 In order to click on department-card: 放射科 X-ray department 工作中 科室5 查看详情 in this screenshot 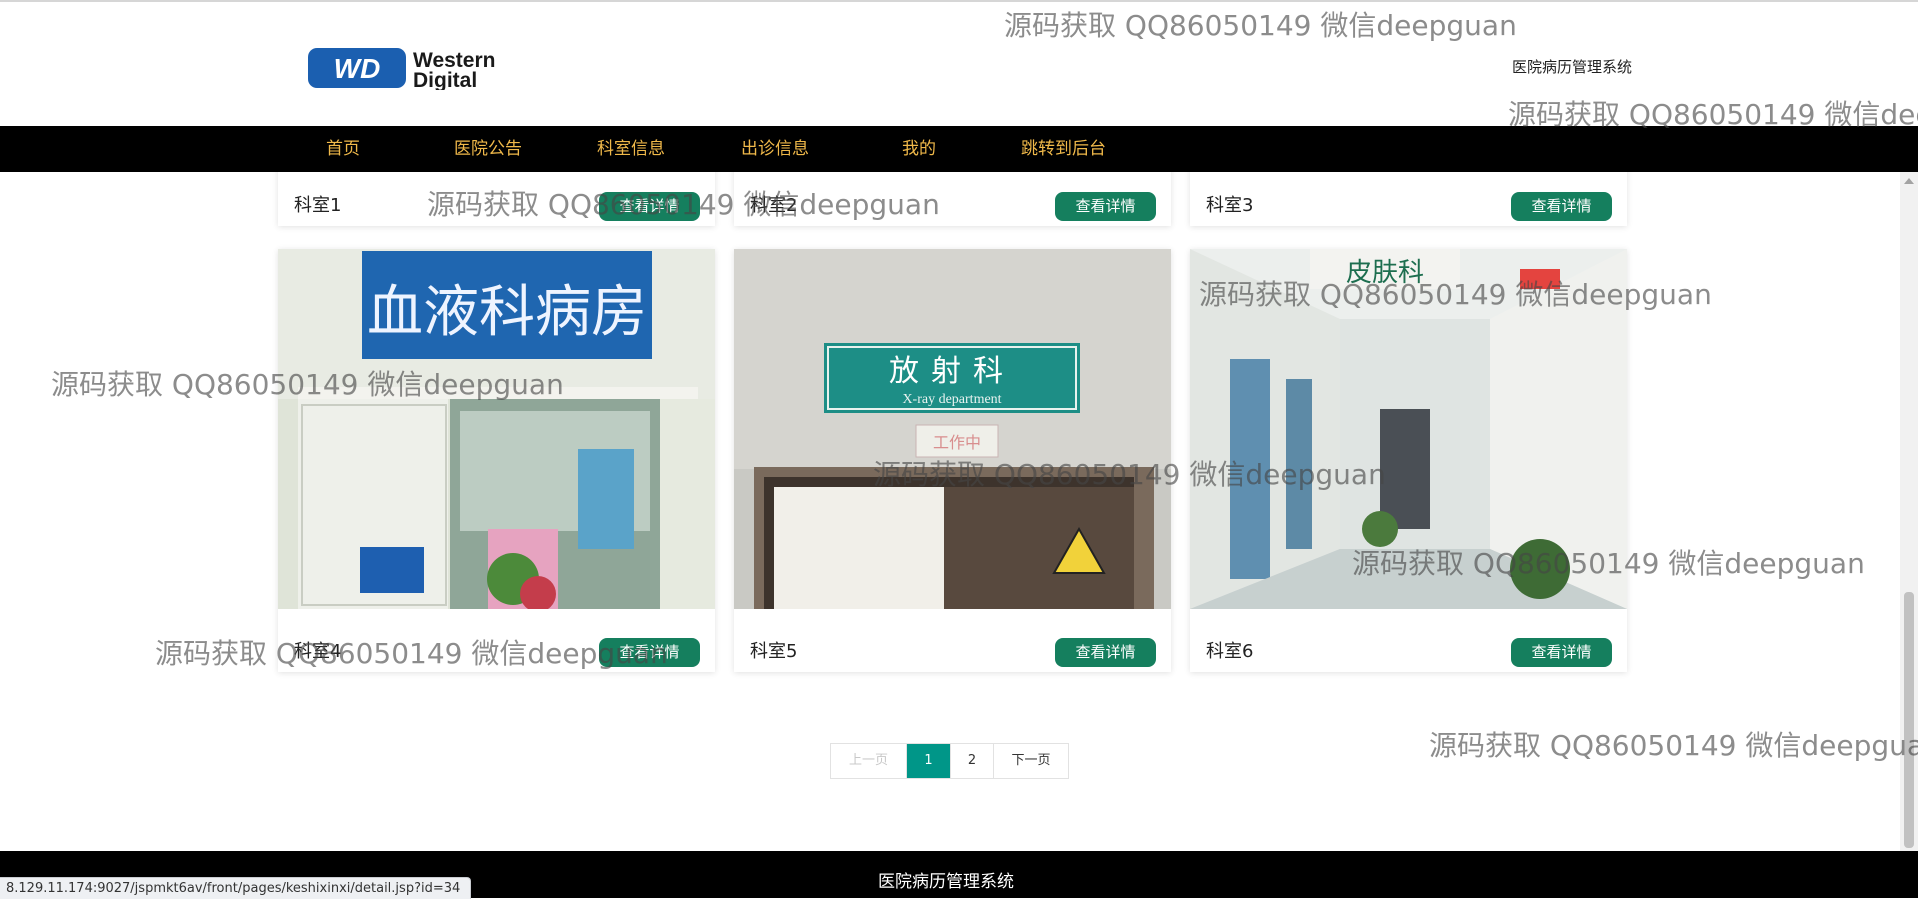, I will do `click(952, 460)`.